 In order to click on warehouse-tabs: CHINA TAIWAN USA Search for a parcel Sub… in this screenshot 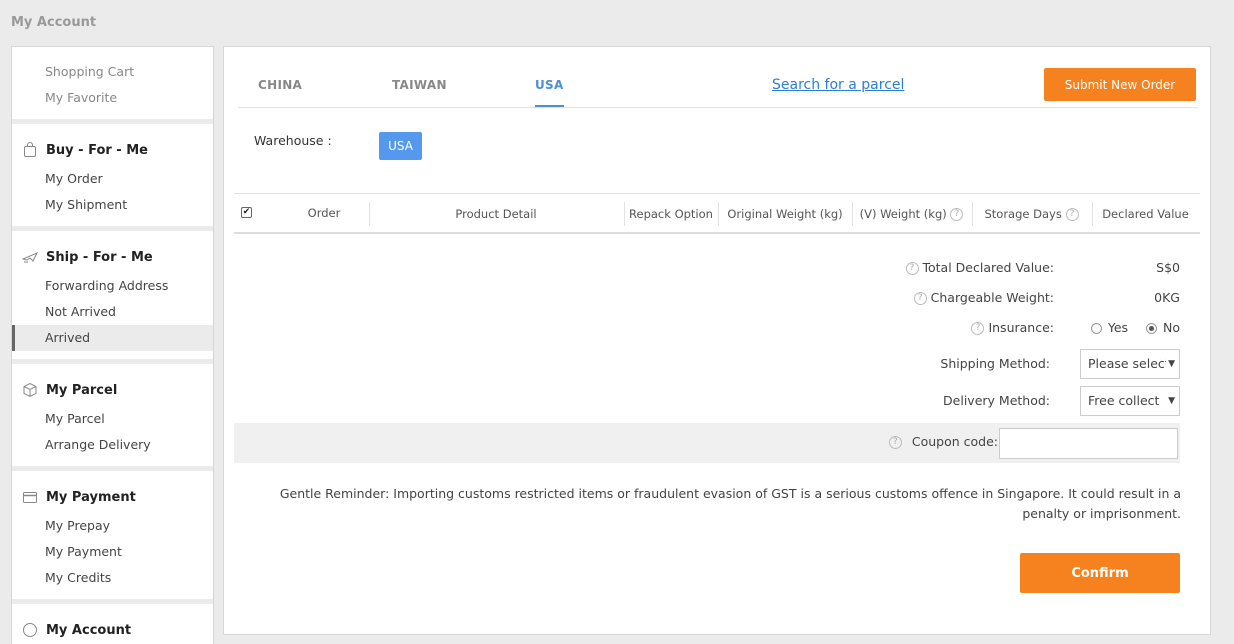, I will do `click(718, 77)`.